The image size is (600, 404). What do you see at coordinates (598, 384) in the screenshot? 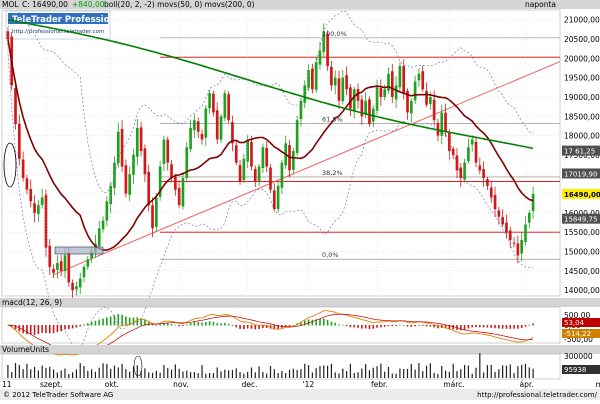
I see `x-tick-label: máj.` at bounding box center [598, 384].